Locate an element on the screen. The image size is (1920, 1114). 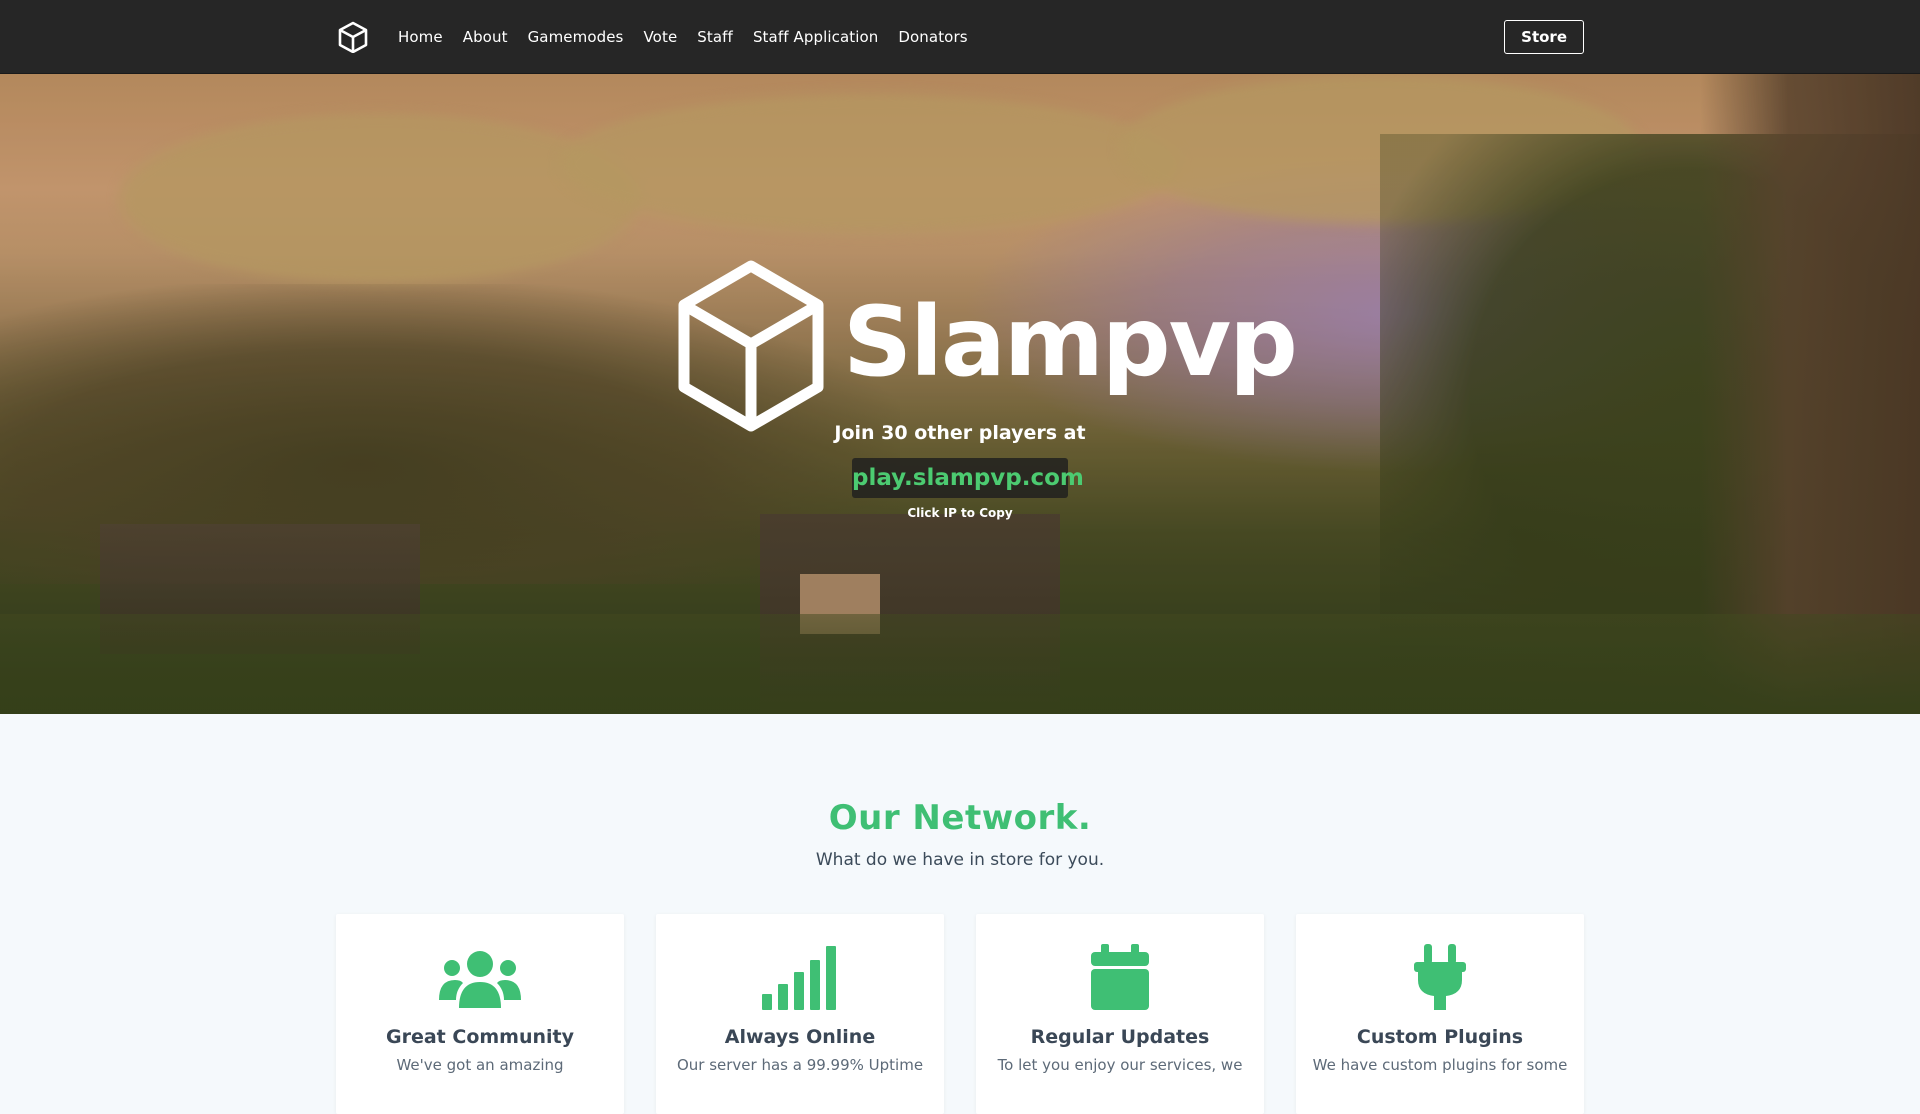
server-ip-button: play.slampvp.com is located at coordinates (968, 478).